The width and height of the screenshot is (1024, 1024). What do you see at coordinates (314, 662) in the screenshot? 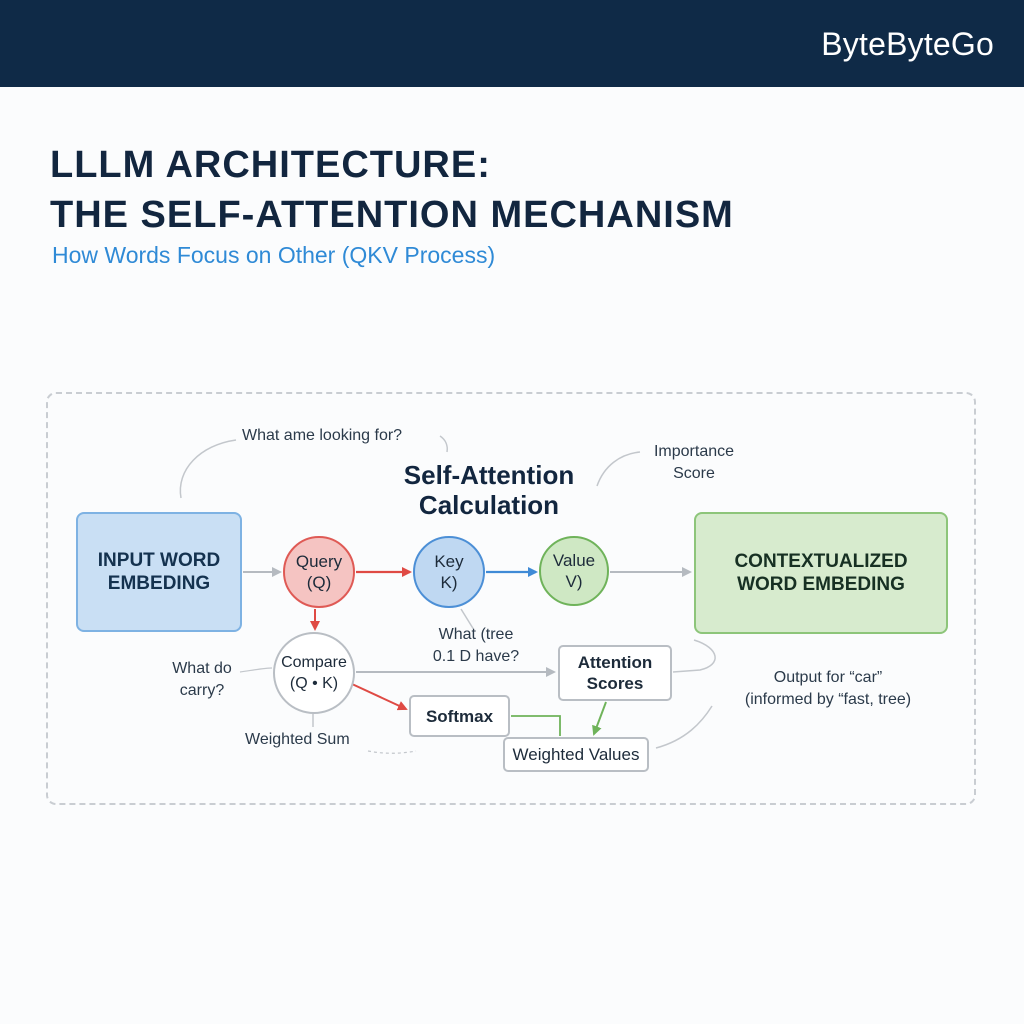
I see `compare-label-line-1: Compare` at bounding box center [314, 662].